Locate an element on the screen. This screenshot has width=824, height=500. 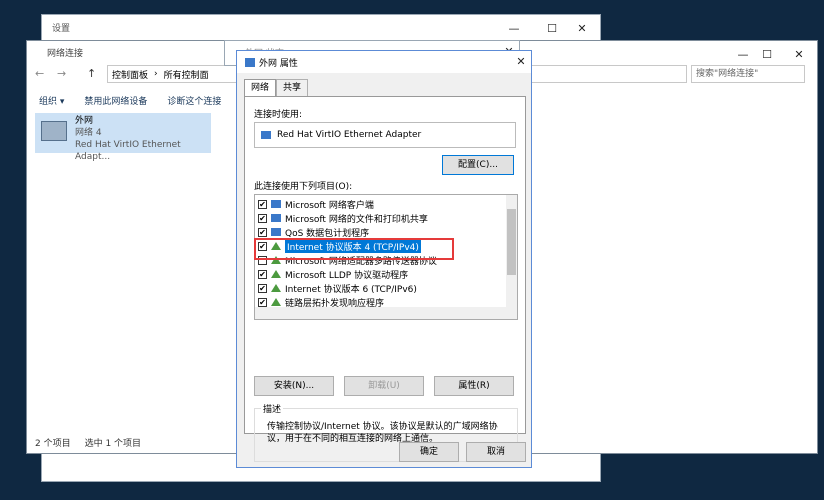
vertical-scrollbar is located at coordinates (511, 251).